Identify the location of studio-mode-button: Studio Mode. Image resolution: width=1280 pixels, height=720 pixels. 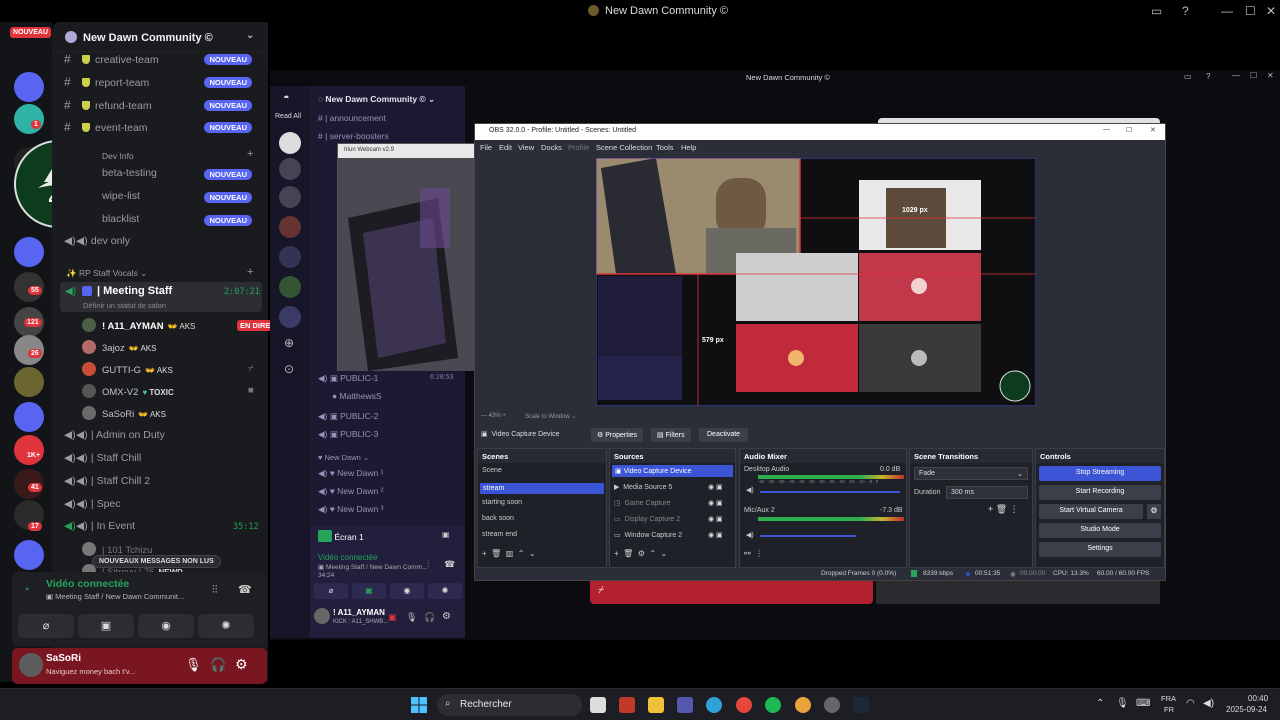
(1100, 530).